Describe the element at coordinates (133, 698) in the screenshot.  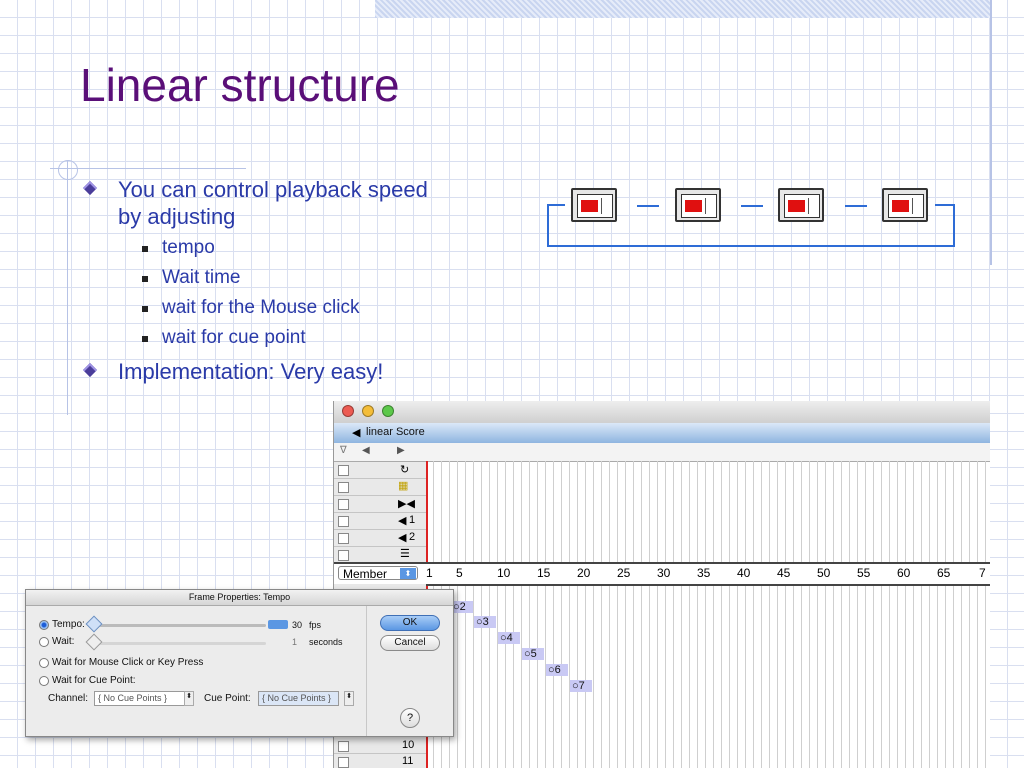
I see `channel-select-value: { No Cue Points }` at that location.